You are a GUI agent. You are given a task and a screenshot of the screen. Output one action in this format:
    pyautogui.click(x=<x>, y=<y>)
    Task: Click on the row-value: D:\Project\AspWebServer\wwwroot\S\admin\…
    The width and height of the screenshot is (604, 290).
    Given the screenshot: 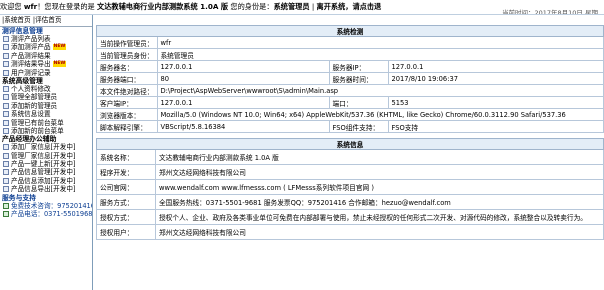 What is the action you would take?
    pyautogui.click(x=380, y=90)
    